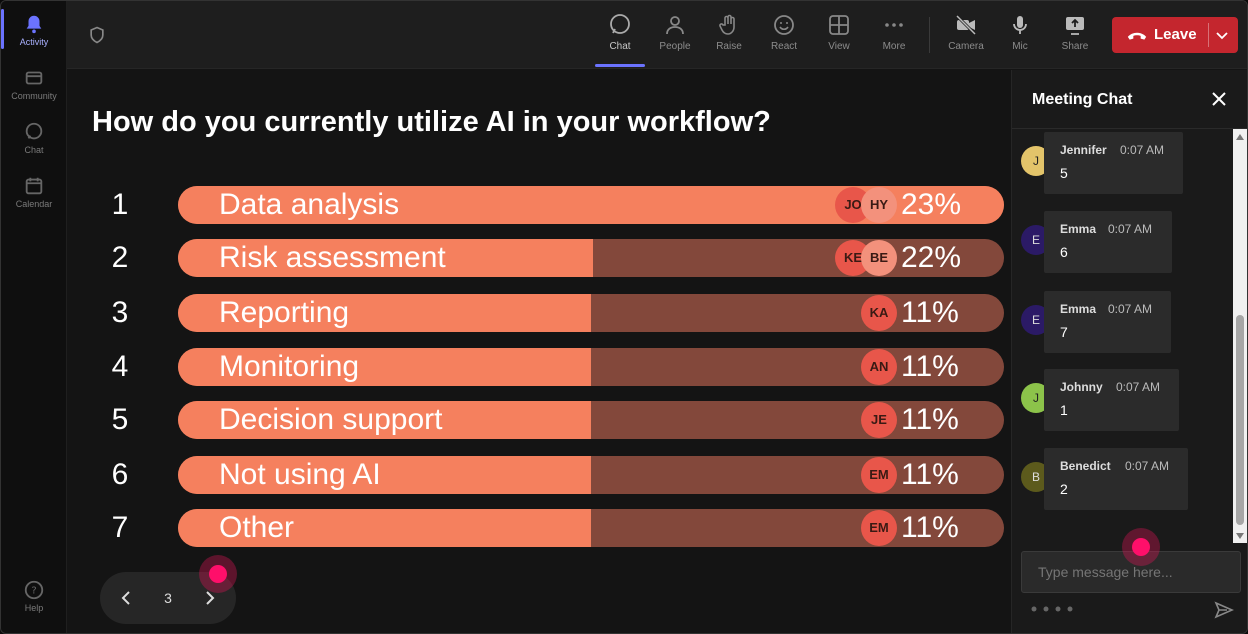 The width and height of the screenshot is (1248, 634). What do you see at coordinates (1081, 387) in the screenshot?
I see `sender-name: Johnny` at bounding box center [1081, 387].